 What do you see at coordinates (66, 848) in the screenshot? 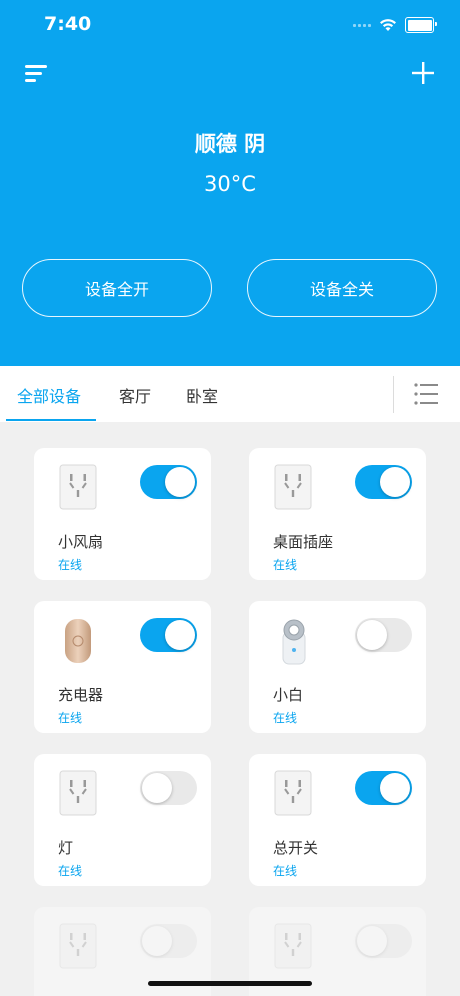
I see `device-name: 灯` at bounding box center [66, 848].